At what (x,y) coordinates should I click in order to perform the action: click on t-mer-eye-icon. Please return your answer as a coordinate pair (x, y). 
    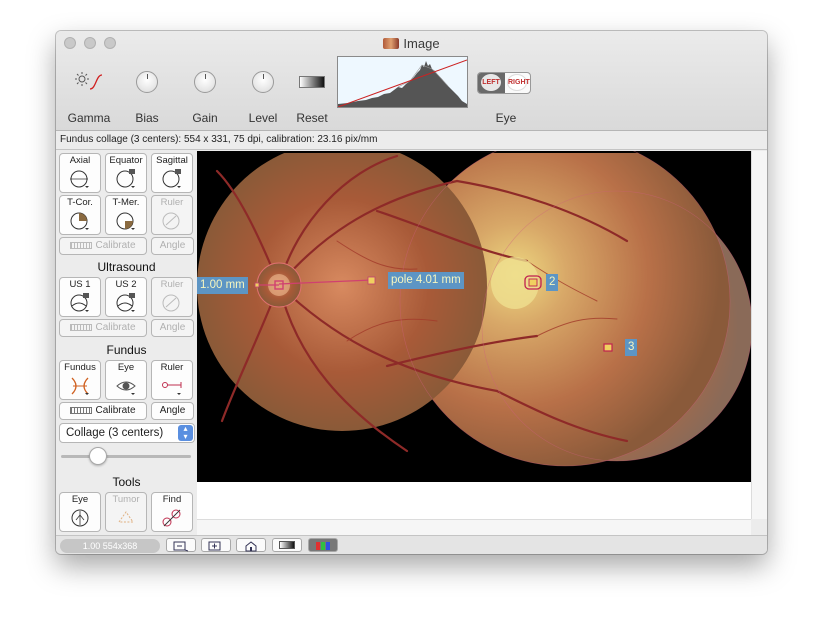
    Looking at the image, I should click on (125, 221).